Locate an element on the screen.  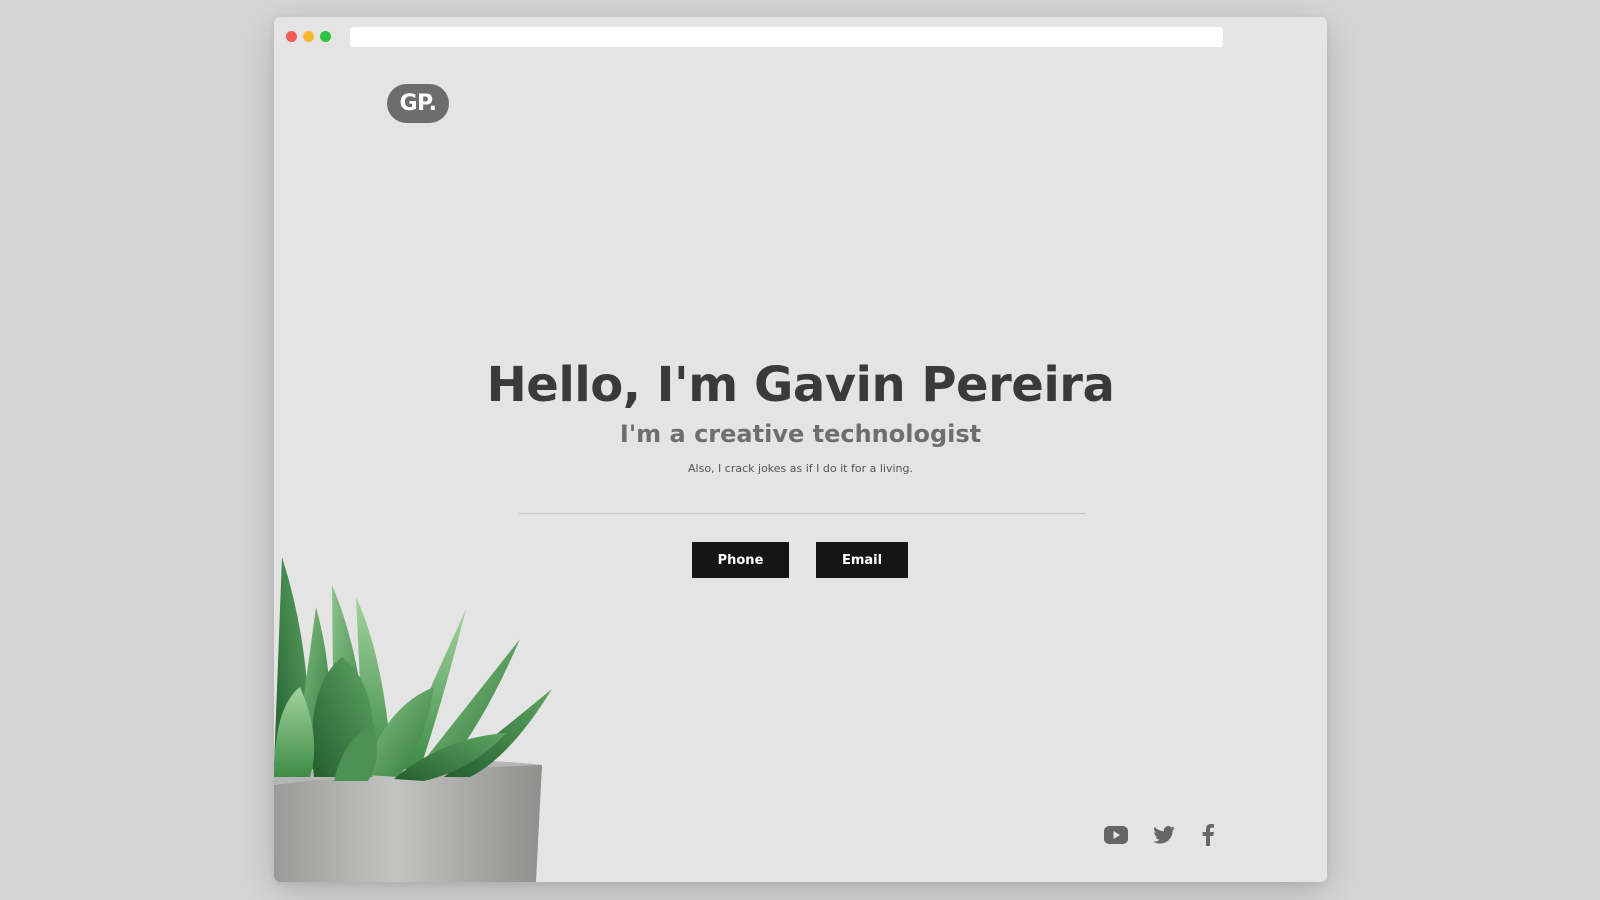
maximize-window-button is located at coordinates (325, 36).